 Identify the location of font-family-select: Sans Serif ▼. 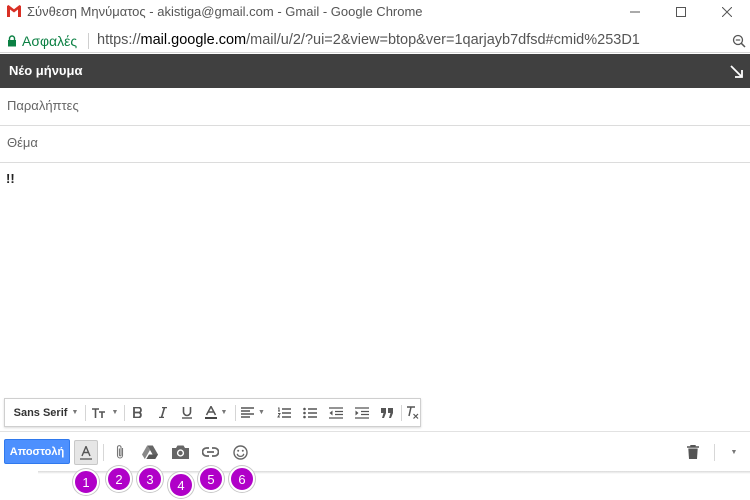
(46, 412).